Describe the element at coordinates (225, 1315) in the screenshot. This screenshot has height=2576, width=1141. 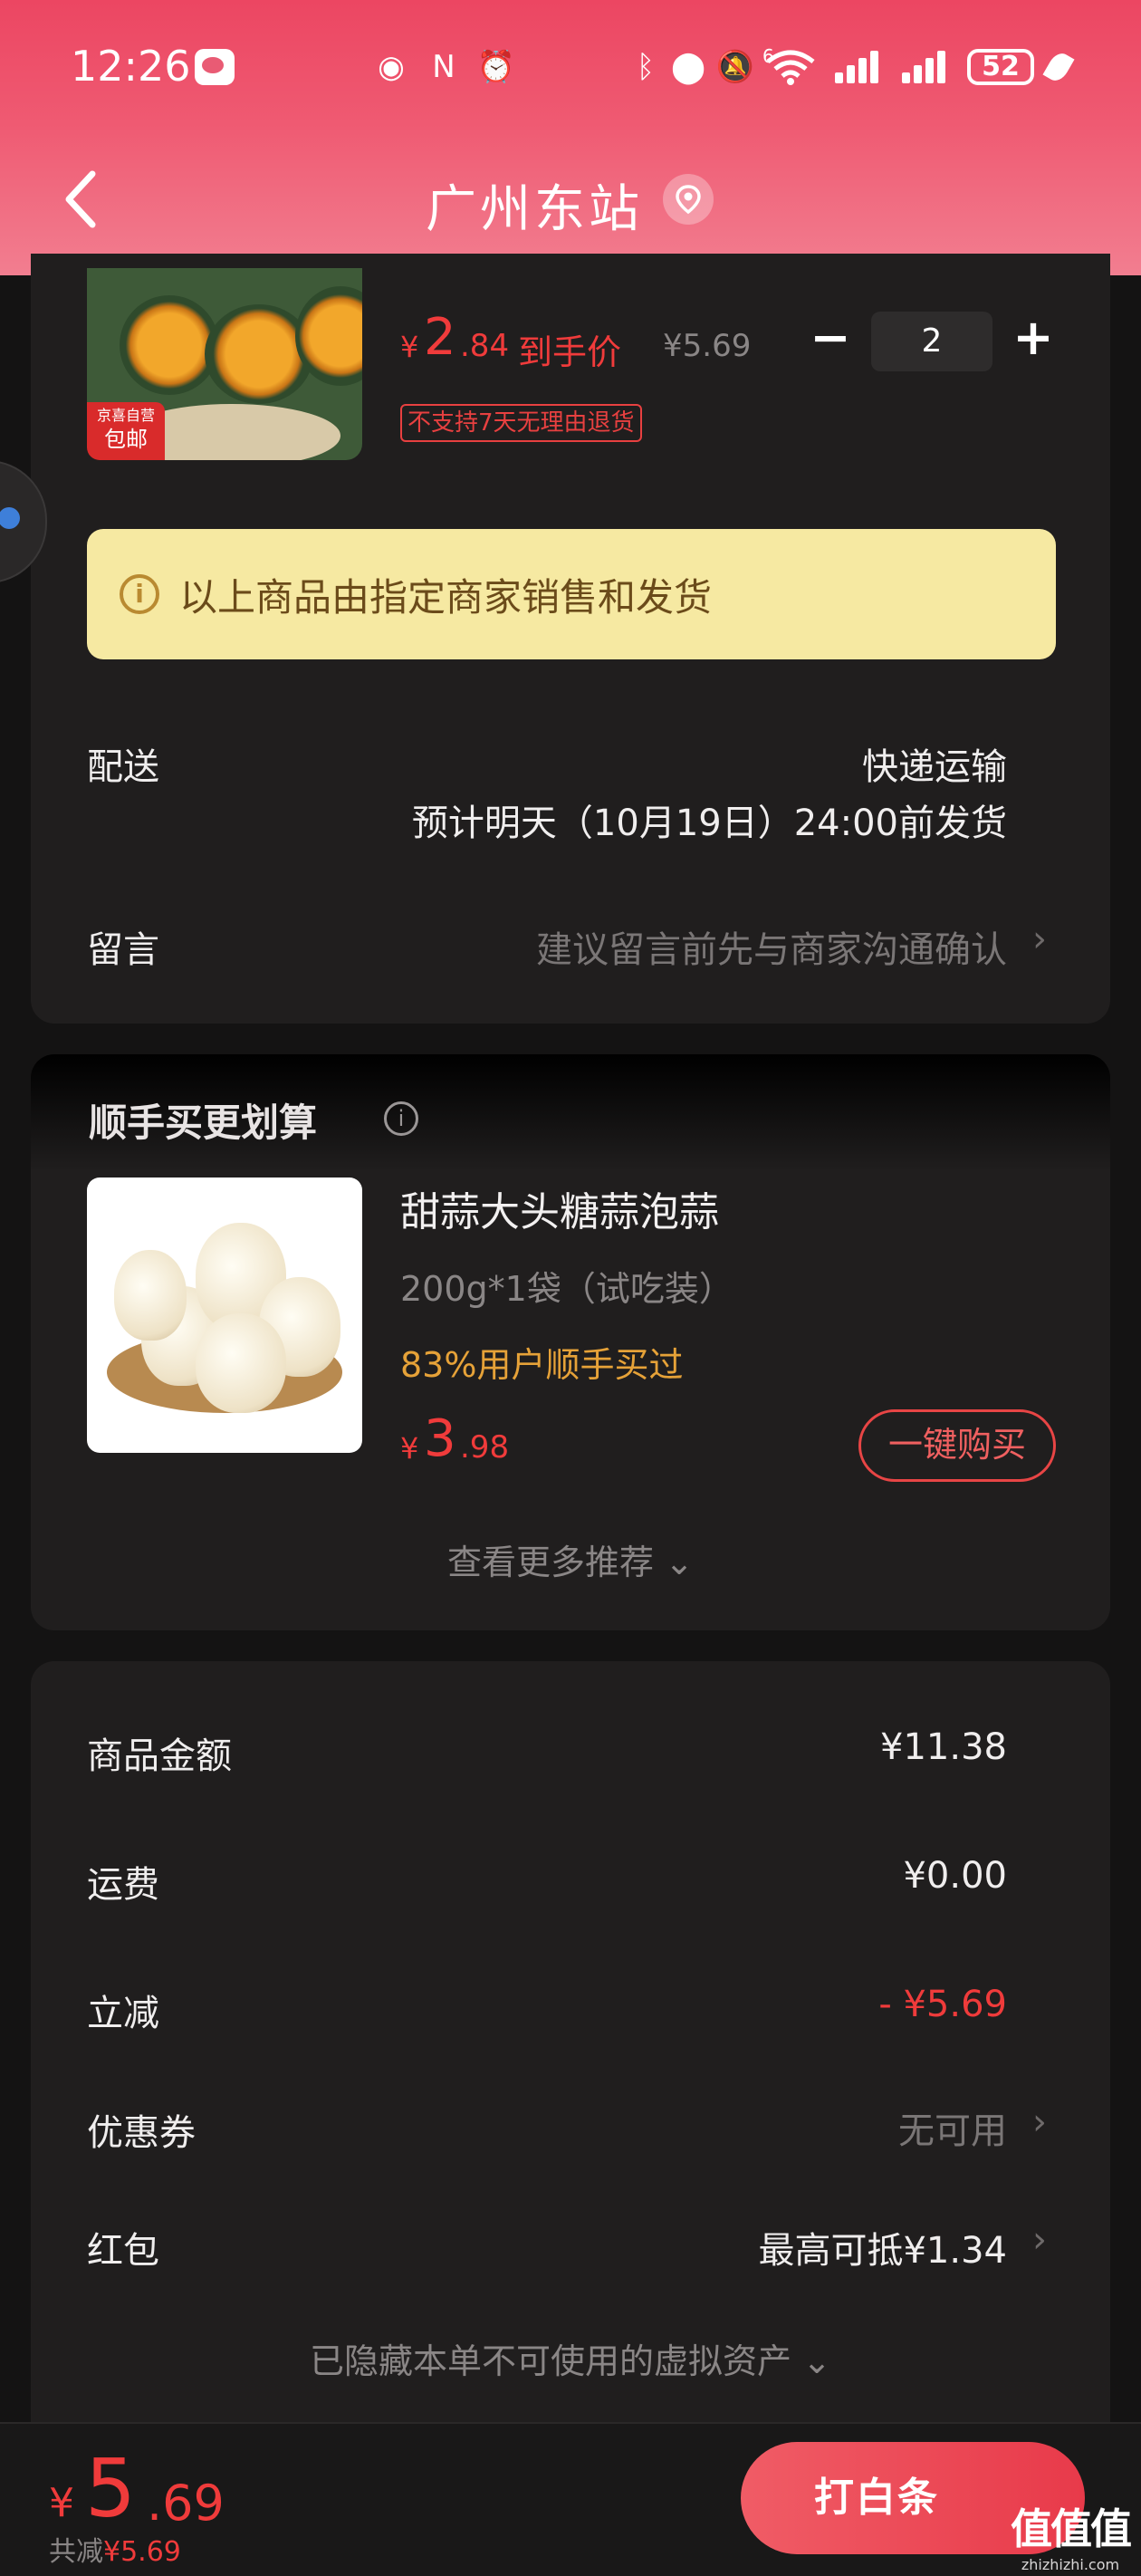
I see `recommend-product-image` at that location.